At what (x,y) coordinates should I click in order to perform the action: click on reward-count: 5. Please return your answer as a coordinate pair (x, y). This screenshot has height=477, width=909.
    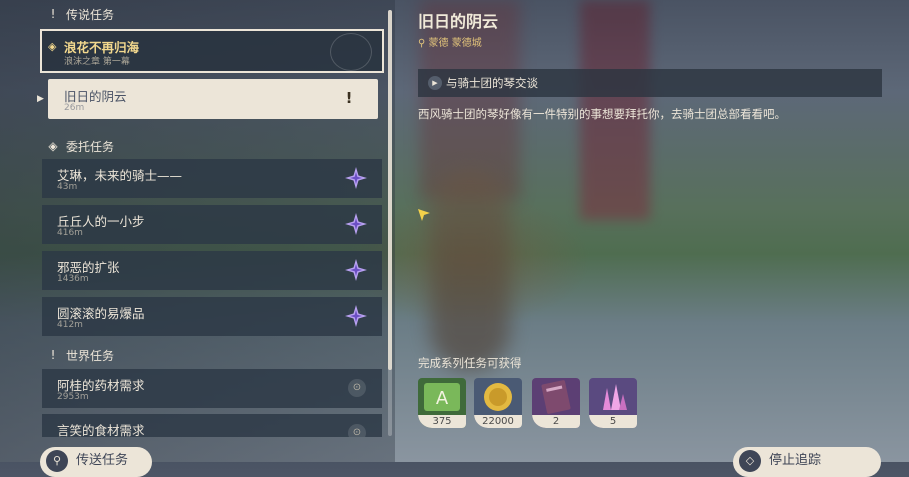
    Looking at the image, I should click on (613, 421).